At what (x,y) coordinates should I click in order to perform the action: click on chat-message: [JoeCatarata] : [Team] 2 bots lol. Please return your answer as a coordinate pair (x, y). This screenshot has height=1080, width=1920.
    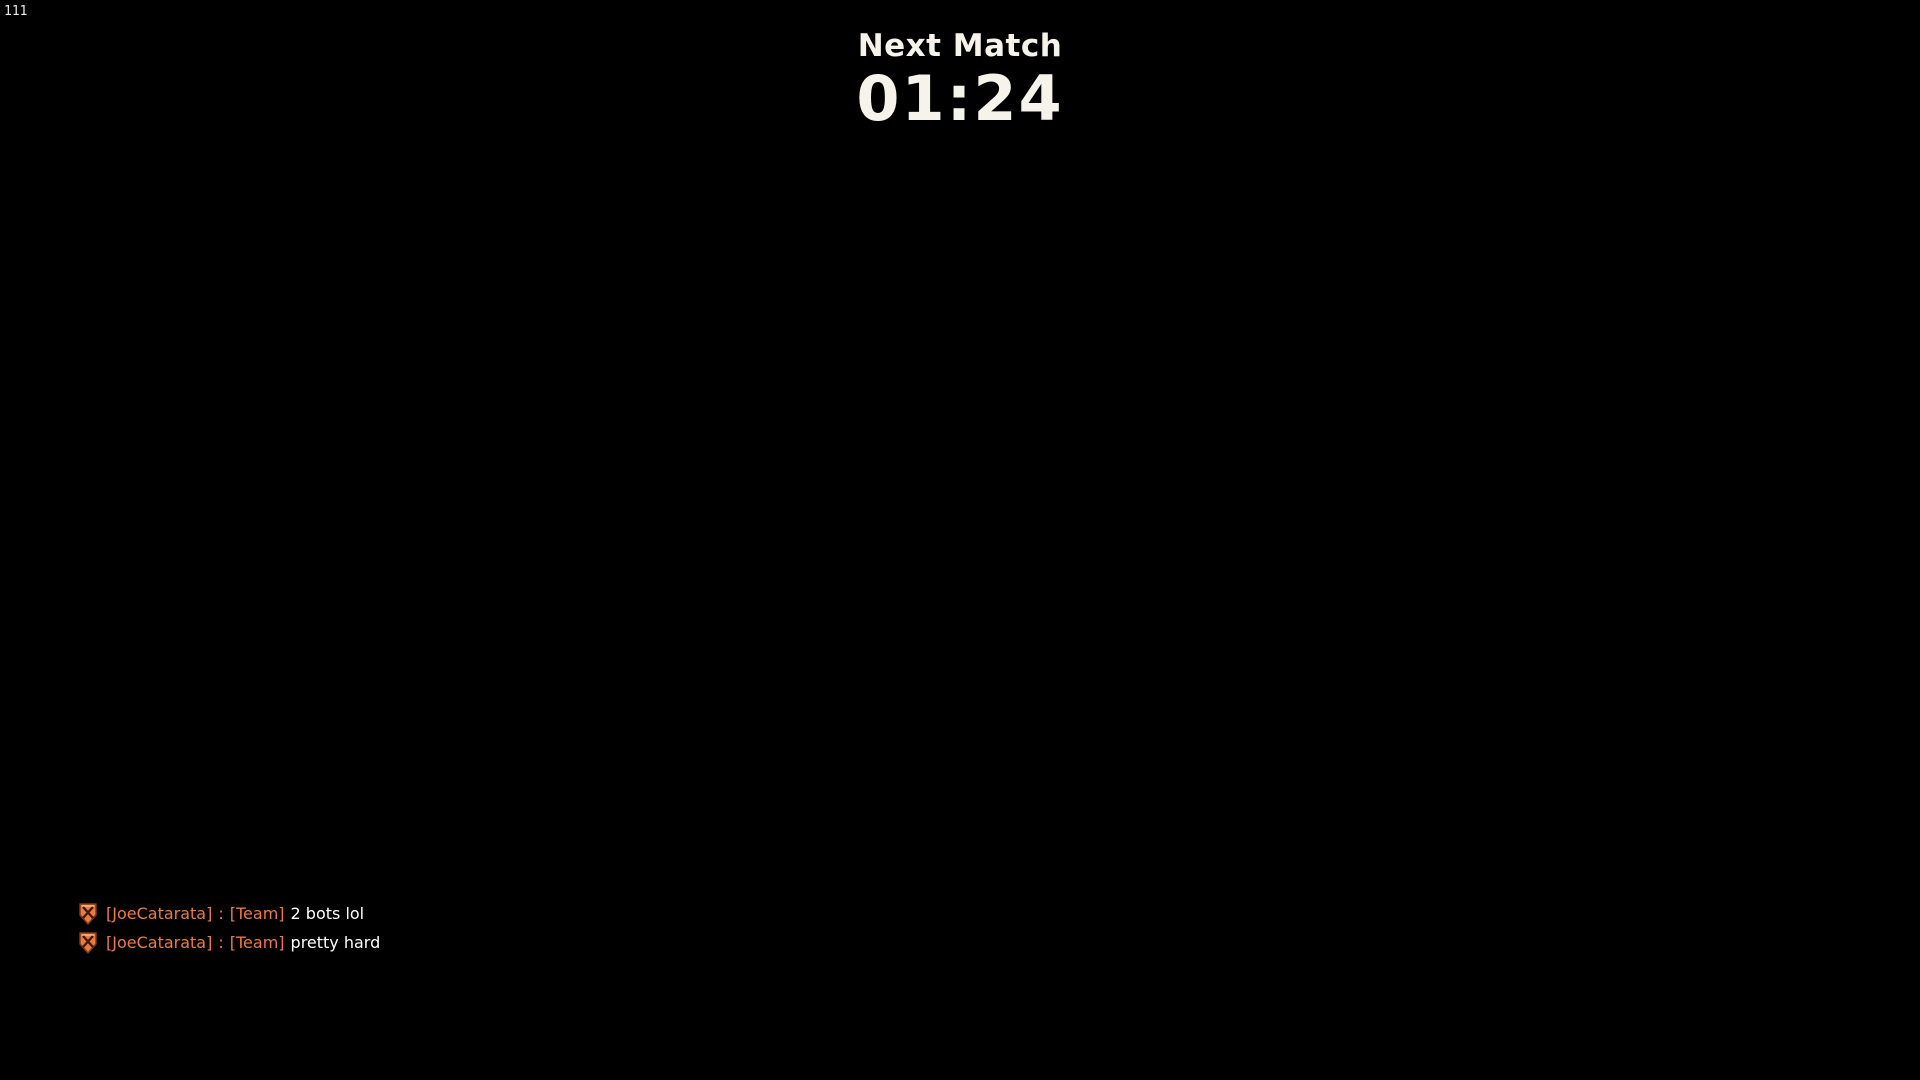
    Looking at the image, I should click on (229, 913).